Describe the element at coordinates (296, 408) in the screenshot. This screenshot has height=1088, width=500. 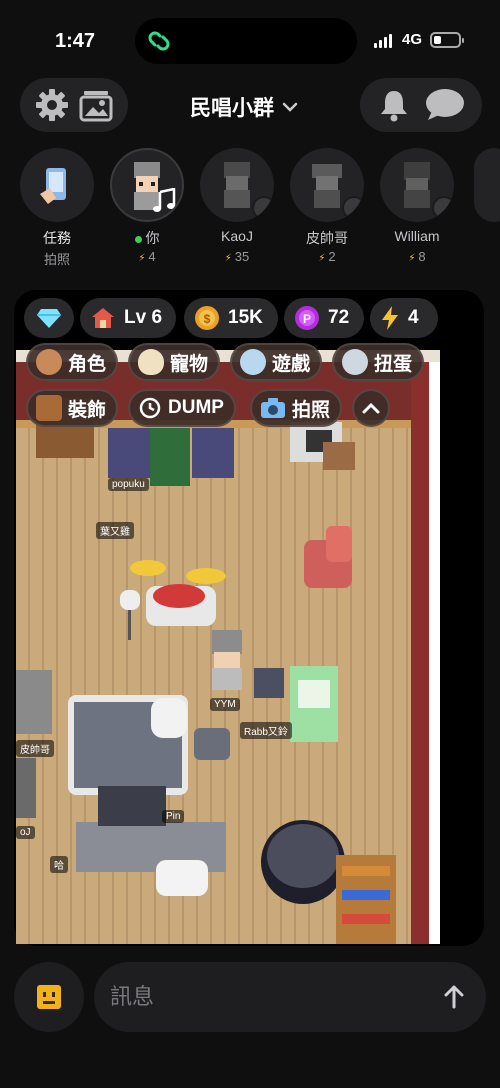
I see `photo-button: 拍照` at that location.